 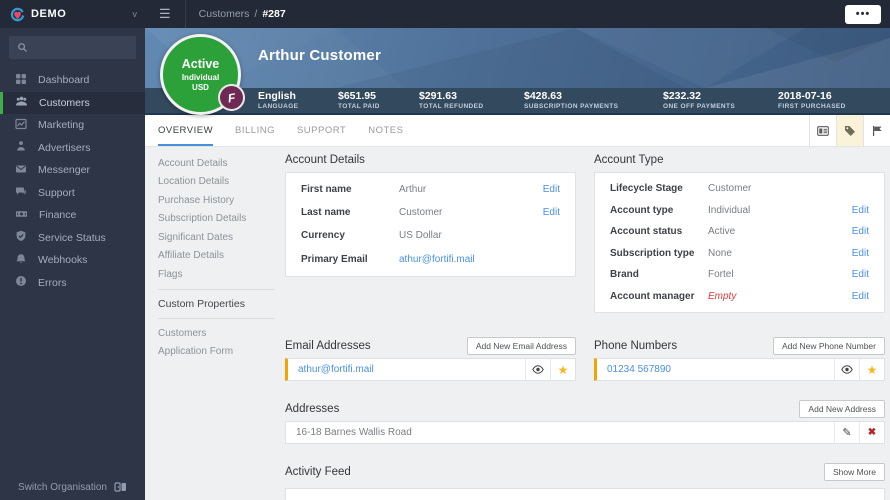 What do you see at coordinates (378, 101) in the screenshot?
I see `stat-total-paid: $651.95 TOTAL PAID` at bounding box center [378, 101].